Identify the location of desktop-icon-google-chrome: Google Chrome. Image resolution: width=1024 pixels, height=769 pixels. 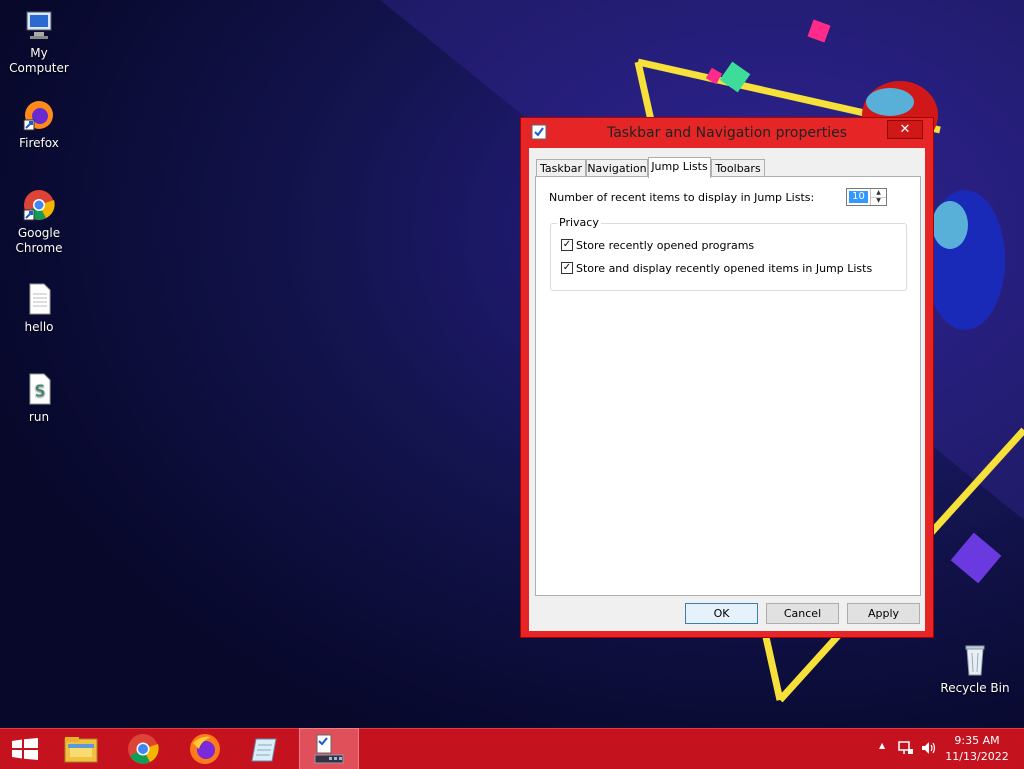
(39, 222).